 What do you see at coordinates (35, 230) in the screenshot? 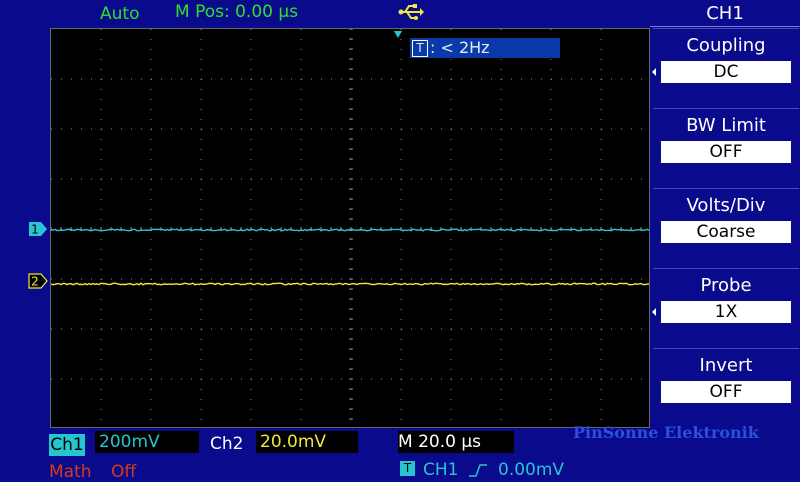
I see `ch1-marker-label: 1` at bounding box center [35, 230].